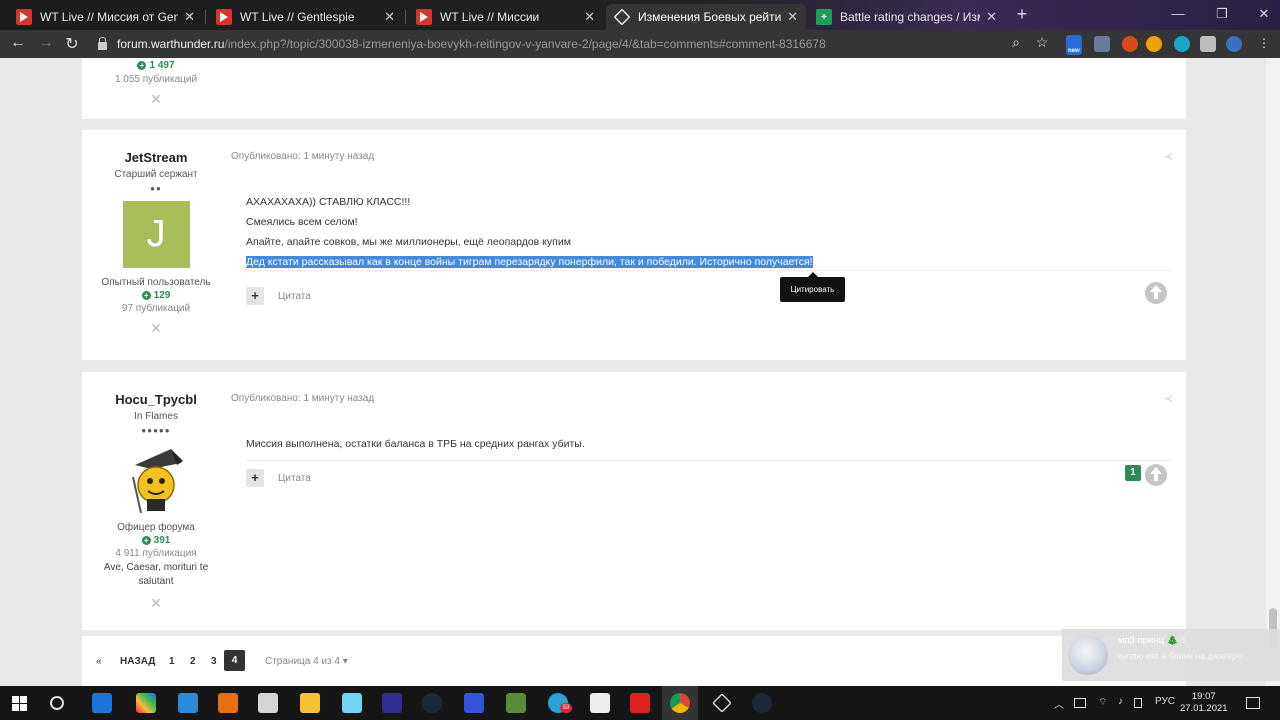 This screenshot has height=720, width=1280. What do you see at coordinates (516, 703) in the screenshot?
I see `minecraft-icon` at bounding box center [516, 703].